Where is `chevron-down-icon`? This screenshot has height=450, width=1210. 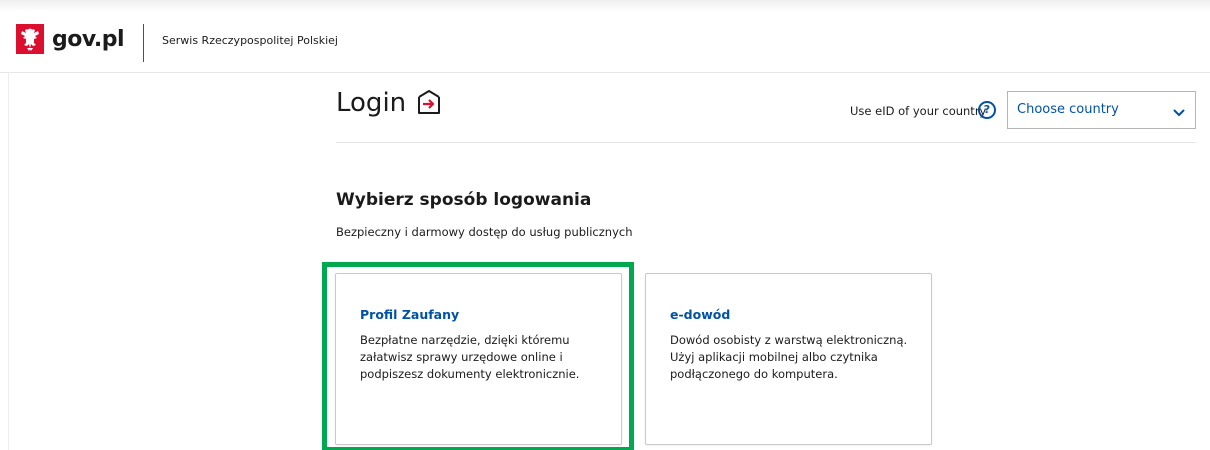 chevron-down-icon is located at coordinates (1179, 110).